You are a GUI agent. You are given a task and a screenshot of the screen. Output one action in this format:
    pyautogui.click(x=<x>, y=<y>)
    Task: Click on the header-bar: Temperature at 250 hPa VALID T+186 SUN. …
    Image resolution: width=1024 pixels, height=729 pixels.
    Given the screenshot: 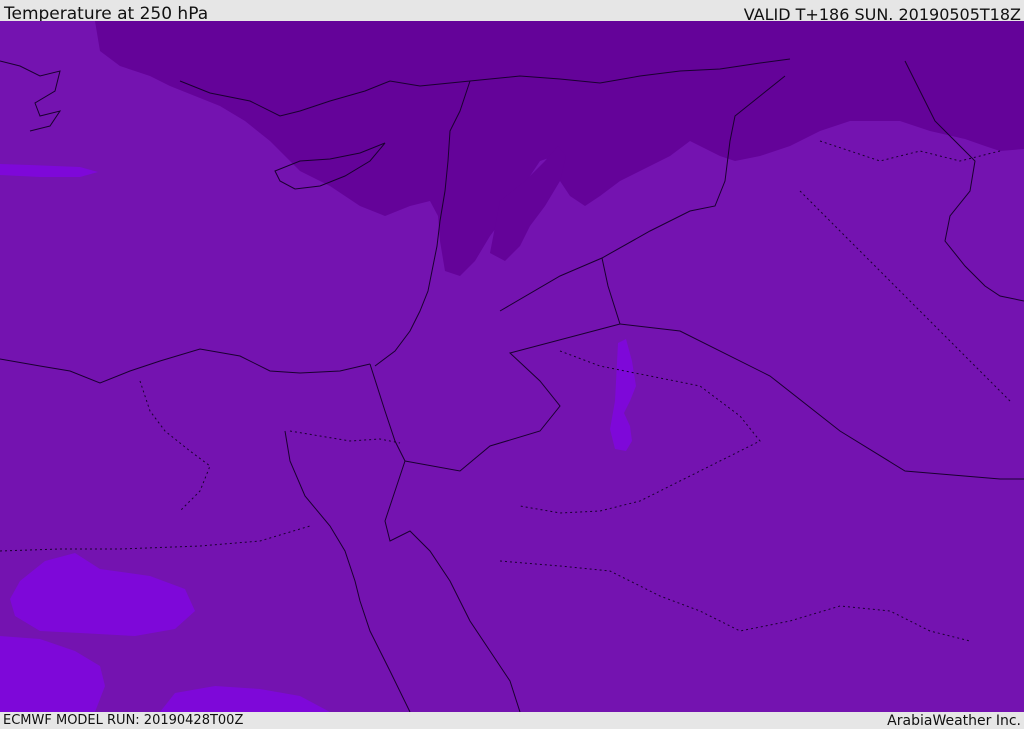 What is the action you would take?
    pyautogui.click(x=512, y=12)
    